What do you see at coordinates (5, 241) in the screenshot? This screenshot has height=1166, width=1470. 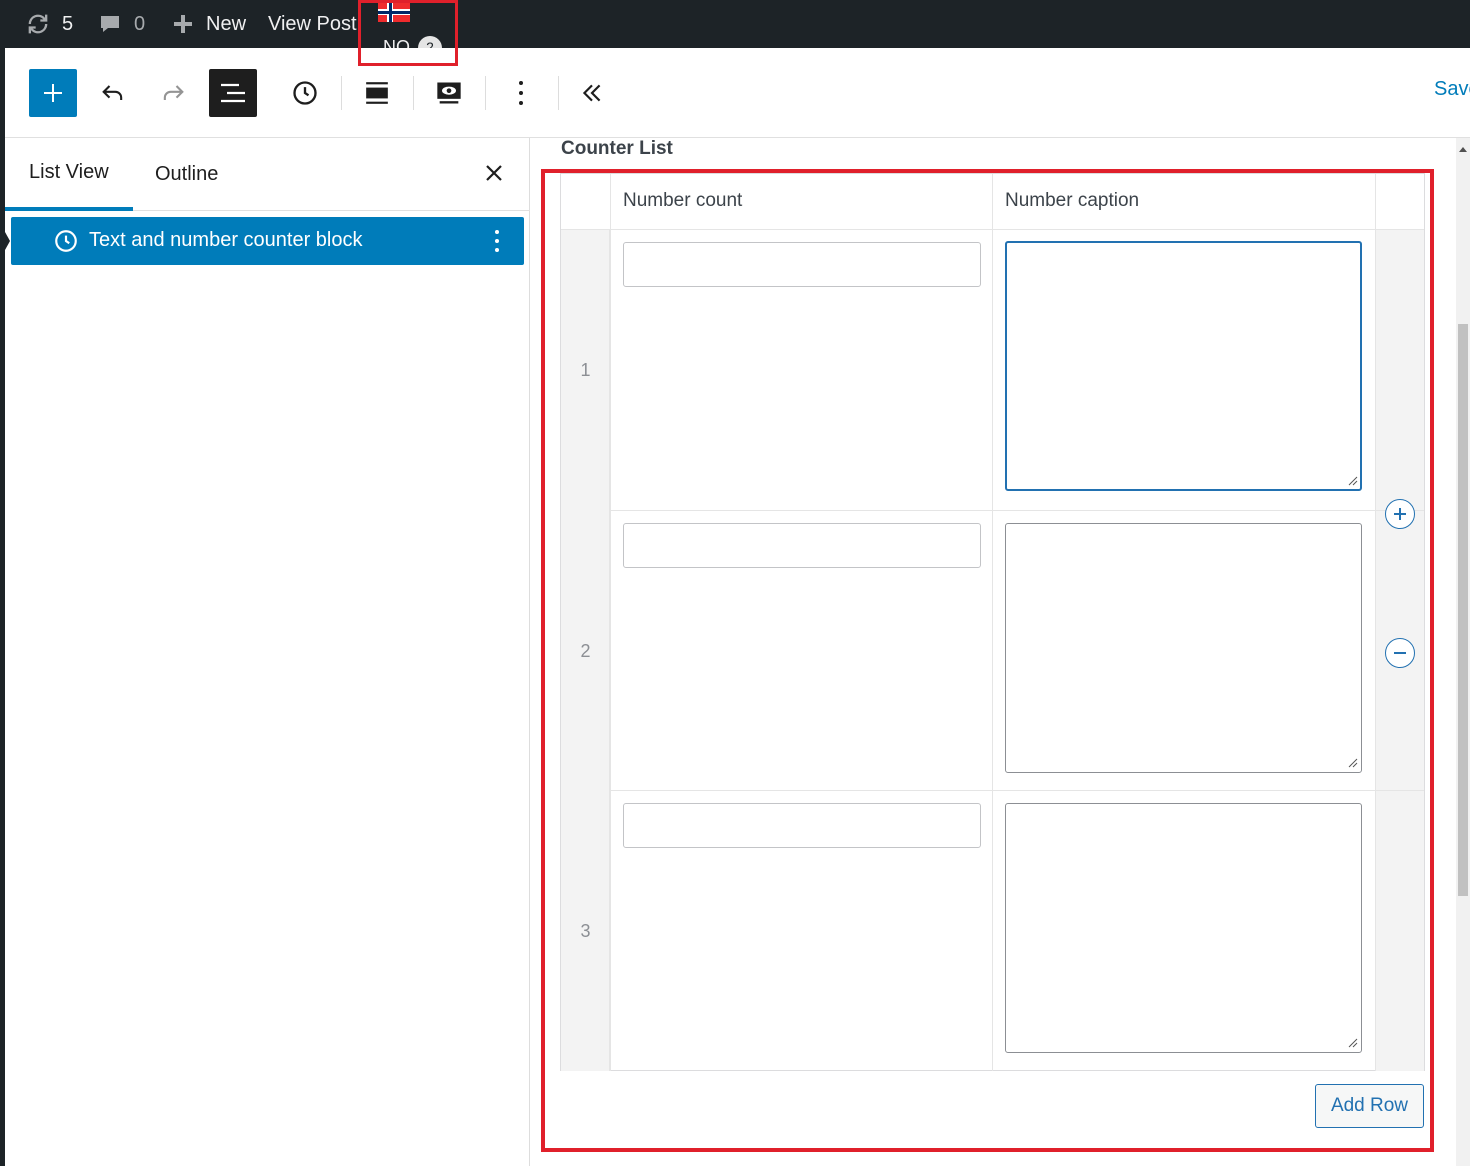 I see `selection-caret` at bounding box center [5, 241].